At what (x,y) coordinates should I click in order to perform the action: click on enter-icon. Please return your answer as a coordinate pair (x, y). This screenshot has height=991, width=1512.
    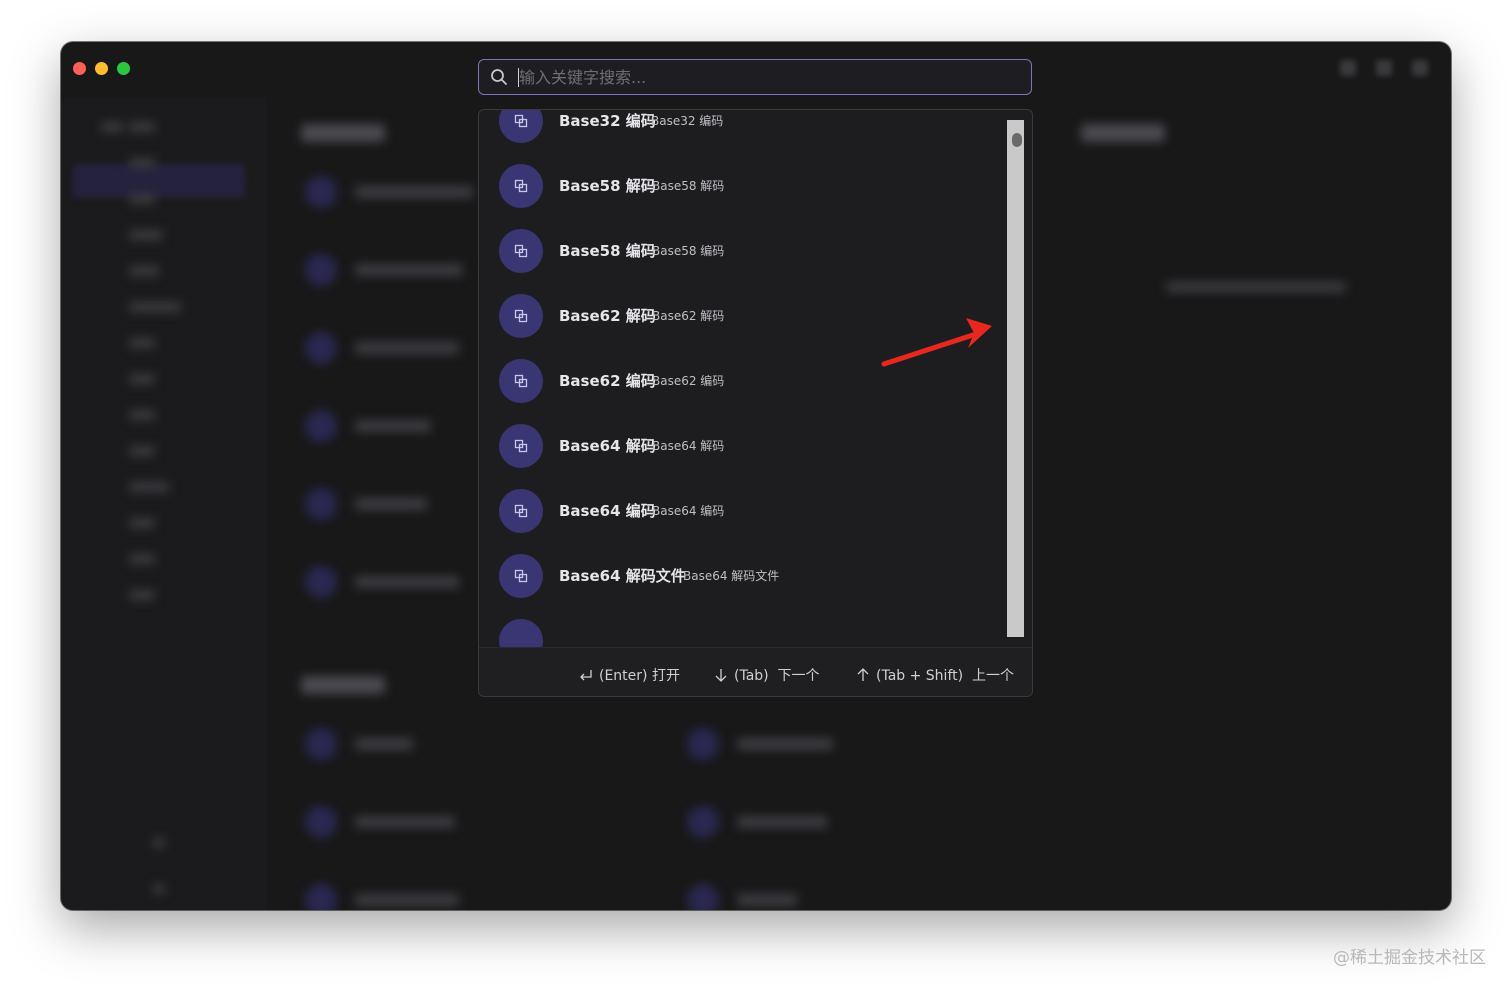
    Looking at the image, I should click on (586, 675).